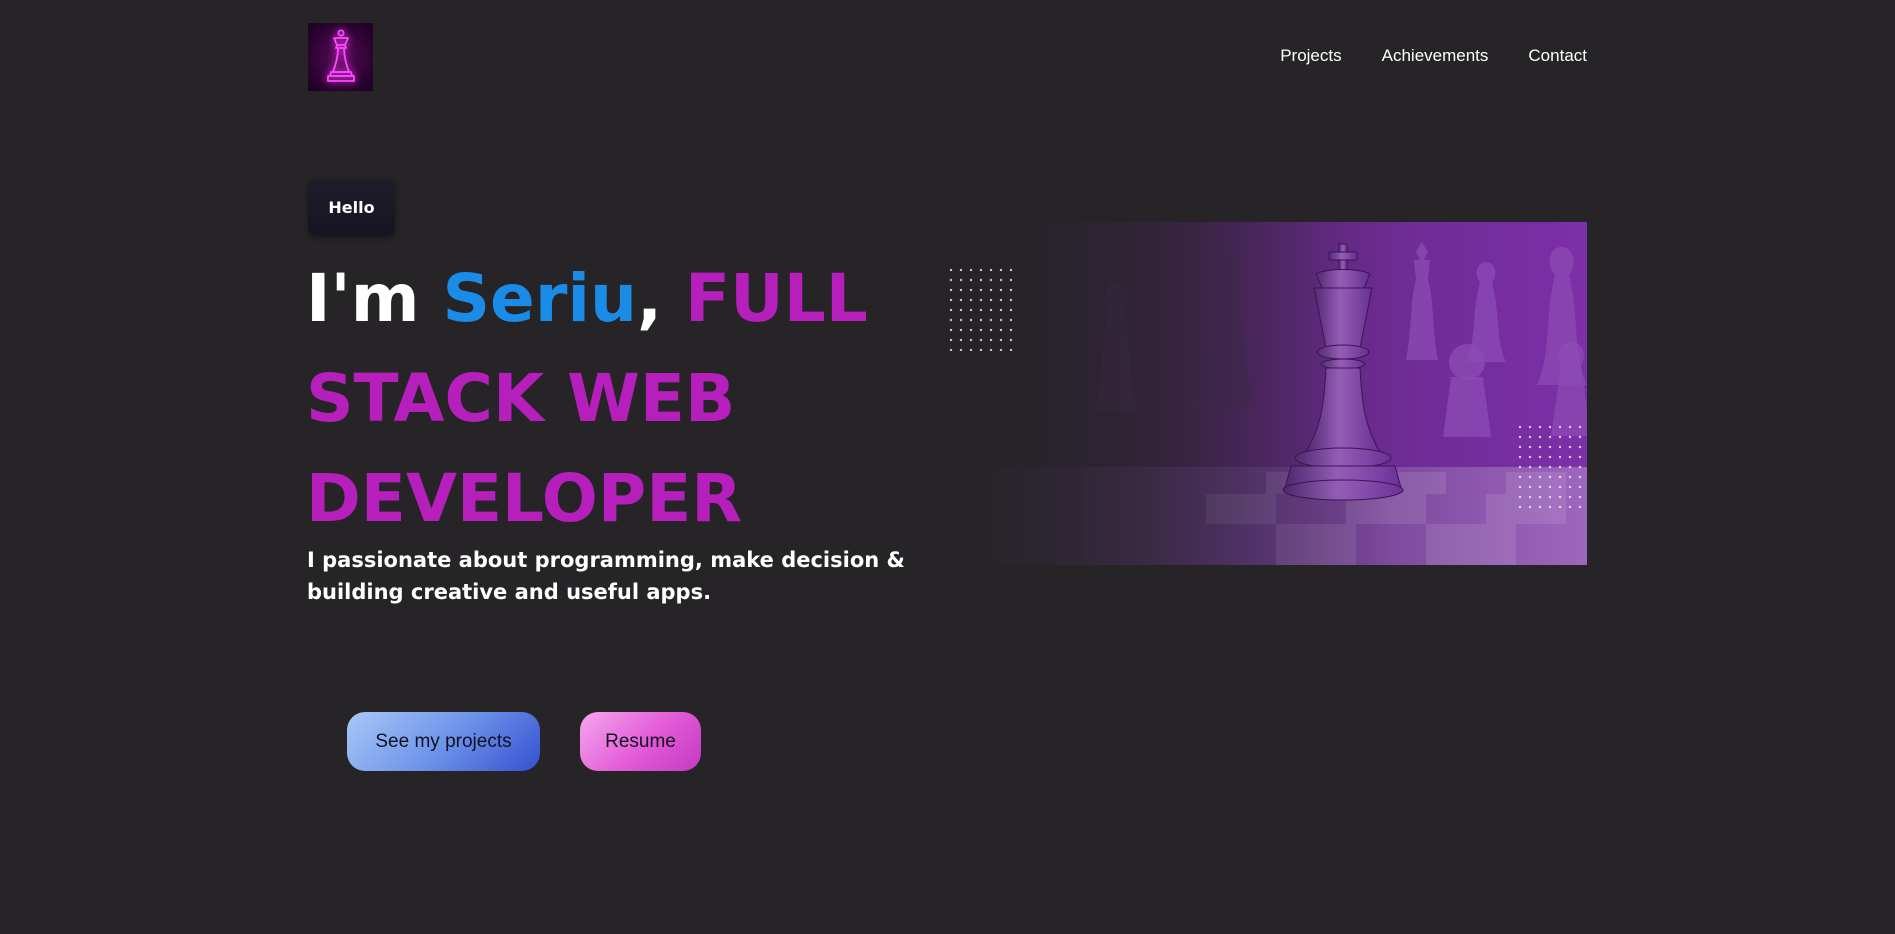 The image size is (1895, 934). Describe the element at coordinates (1557, 56) in the screenshot. I see `nav-contact-link: Contact` at that location.